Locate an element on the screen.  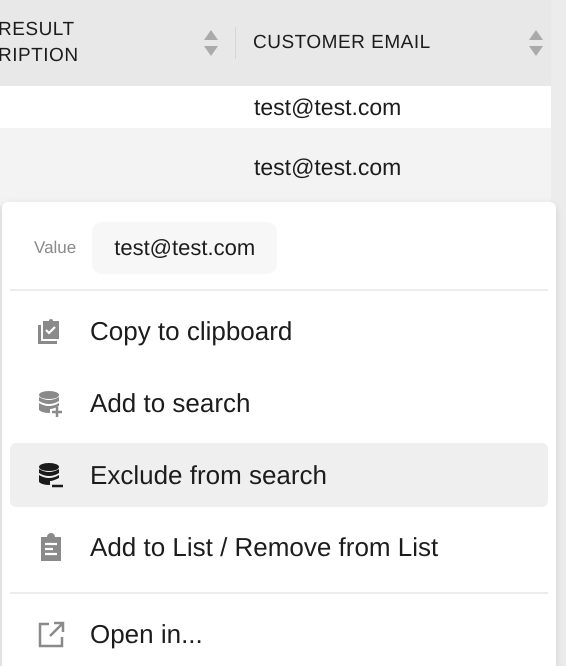
menu-item: Add to search is located at coordinates (279, 403).